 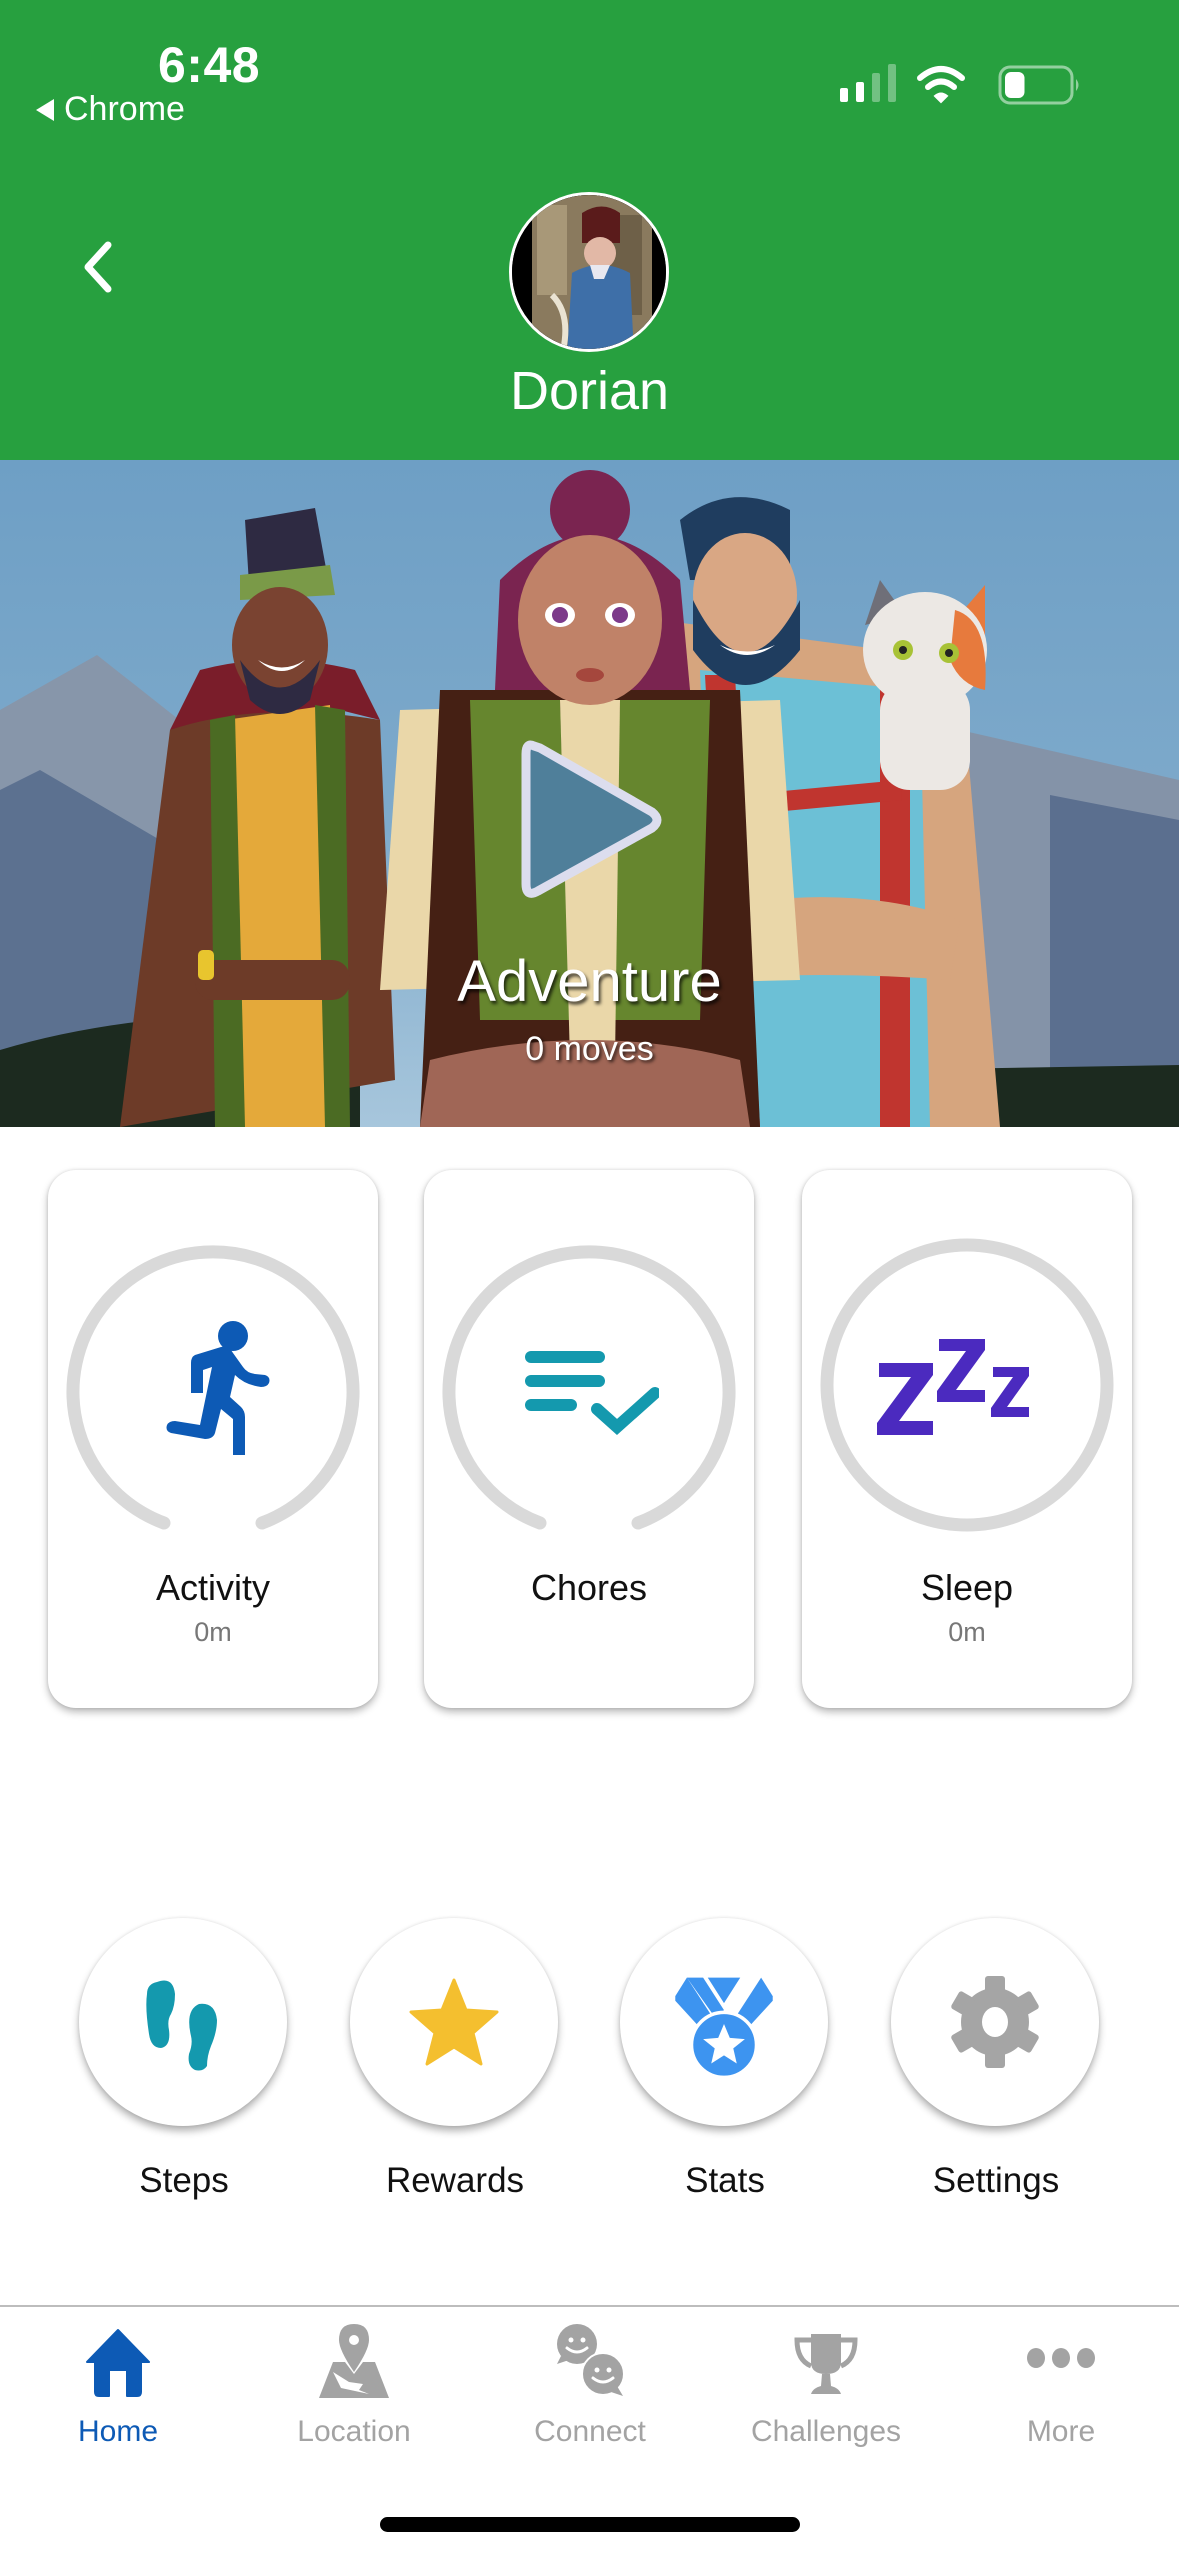 I want to click on back-triangle-icon, so click(x=45, y=109).